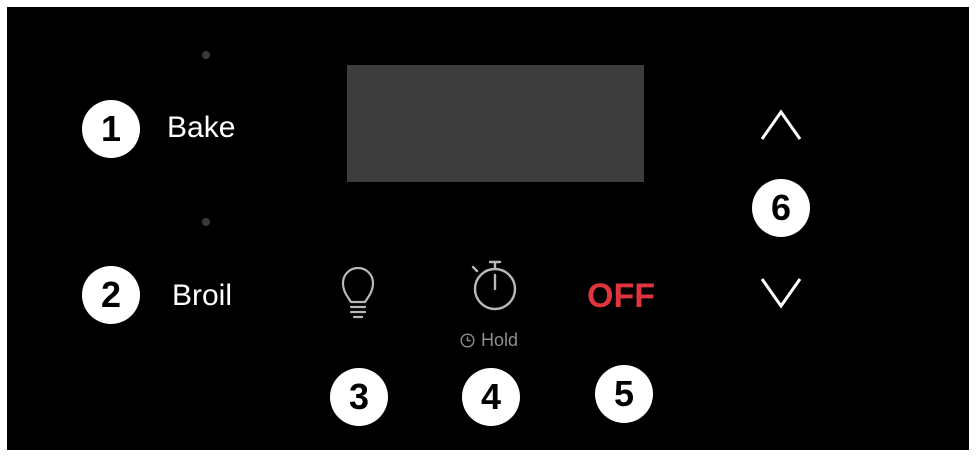 The width and height of the screenshot is (976, 457). I want to click on button-number-badge-6: 6, so click(781, 208).